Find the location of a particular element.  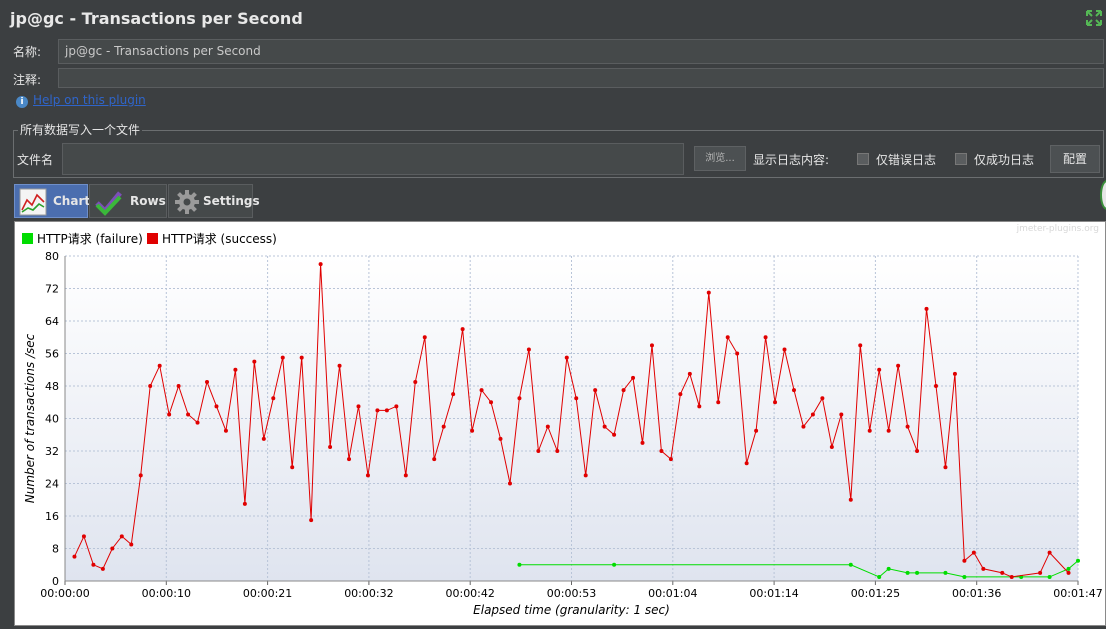

y-tick-label: 8 is located at coordinates (55, 549).